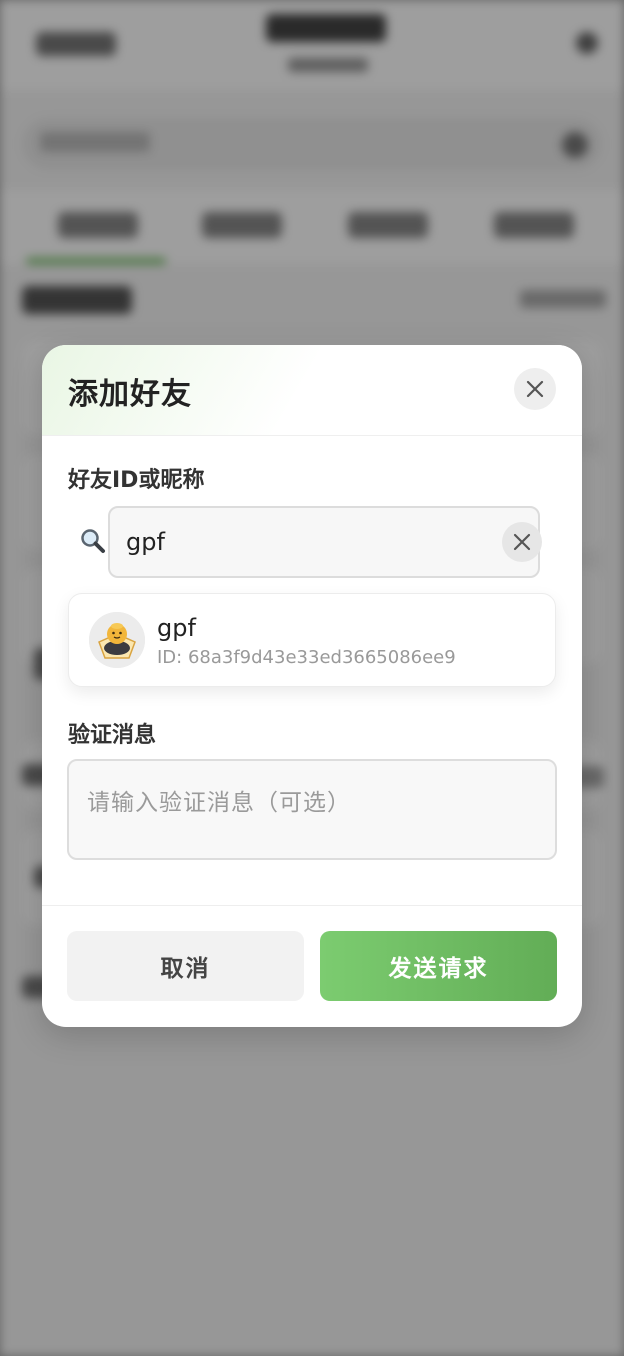 The image size is (624, 1356). I want to click on close-icon, so click(535, 389).